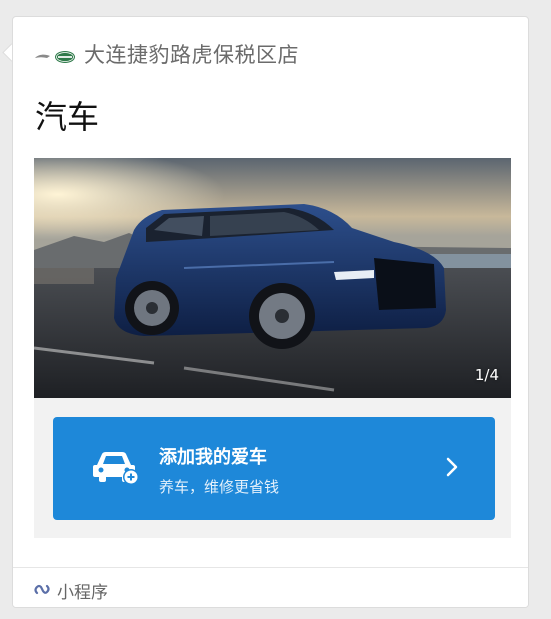  What do you see at coordinates (42, 589) in the screenshot?
I see `mini-program-icon` at bounding box center [42, 589].